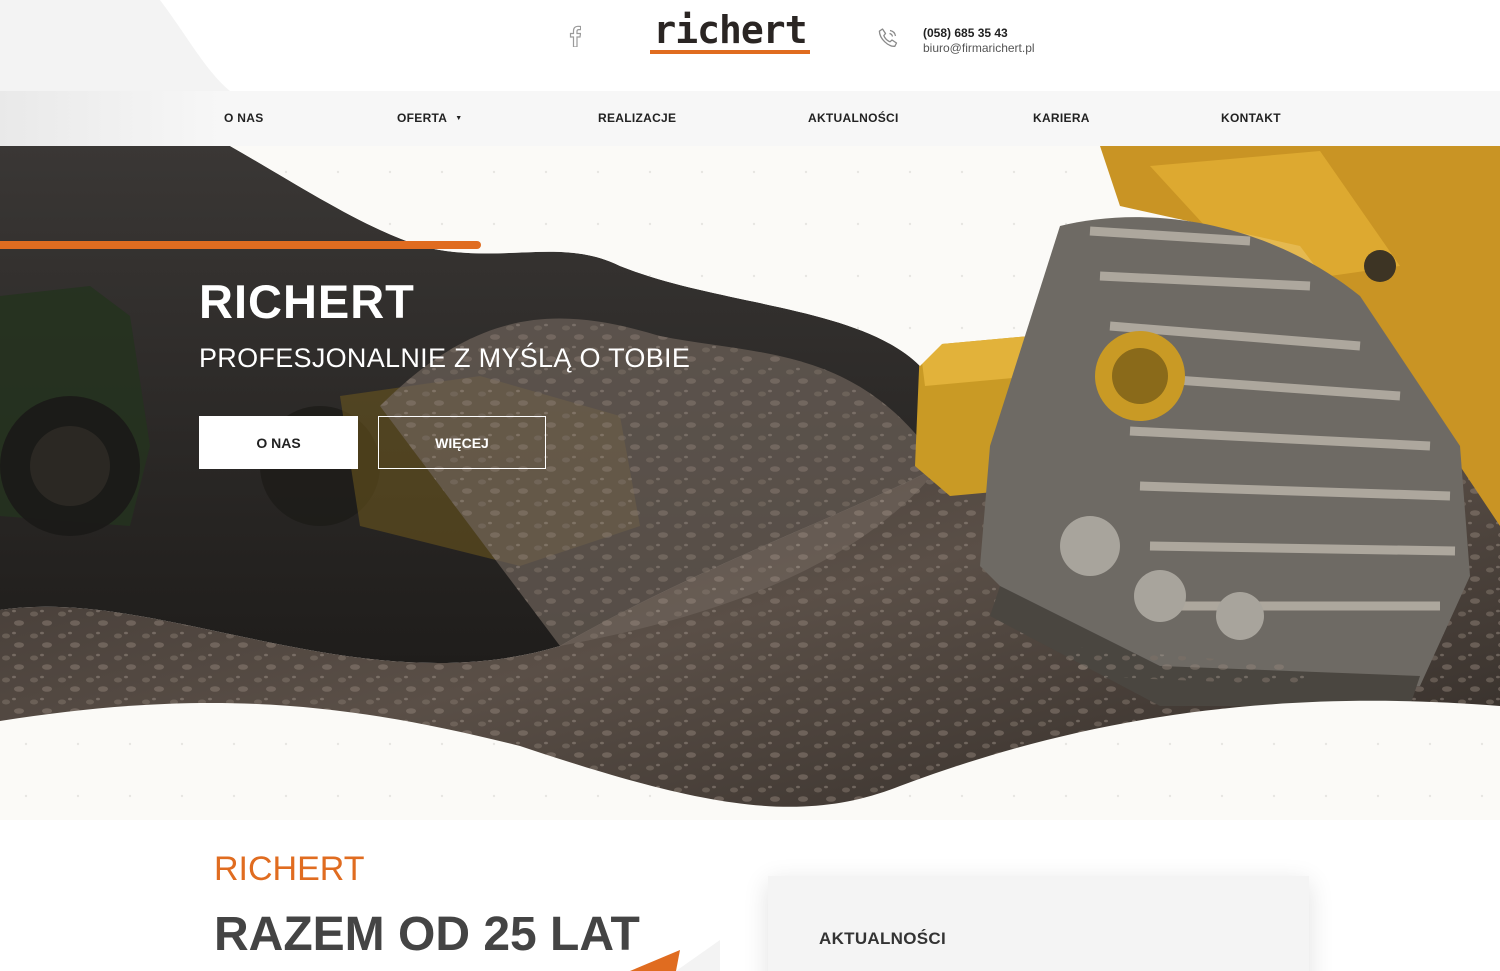 Image resolution: width=1500 pixels, height=971 pixels. I want to click on nav-item-oferta: OFERTA ▼, so click(429, 118).